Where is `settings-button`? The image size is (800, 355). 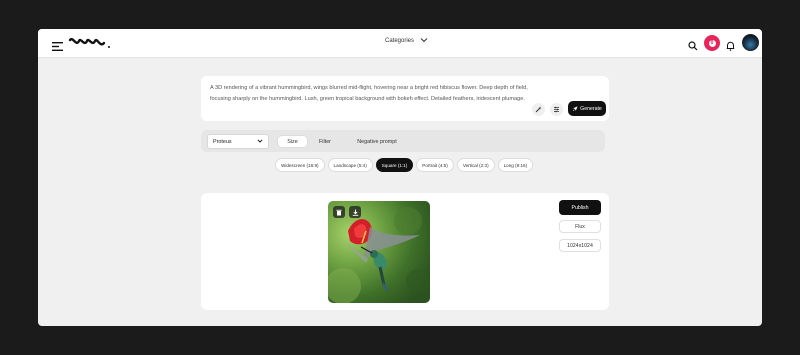
settings-button is located at coordinates (556, 109).